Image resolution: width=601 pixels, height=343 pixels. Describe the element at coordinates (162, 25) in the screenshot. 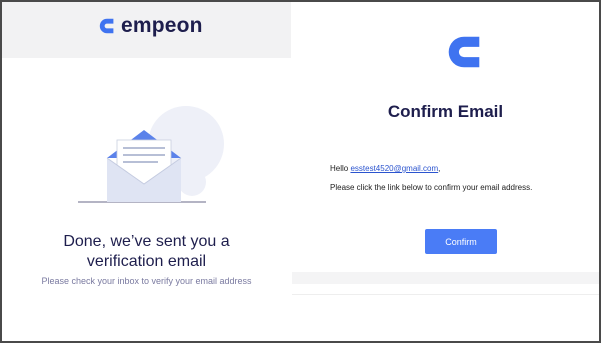

I see `brand-name: empeon` at that location.